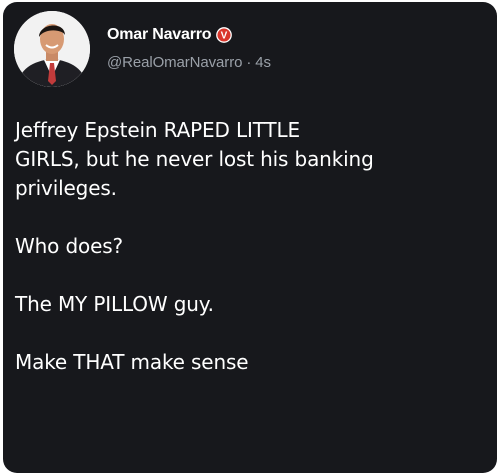 This screenshot has height=476, width=500. I want to click on handle-row: @RealOmarNavarro · 4s, so click(189, 62).